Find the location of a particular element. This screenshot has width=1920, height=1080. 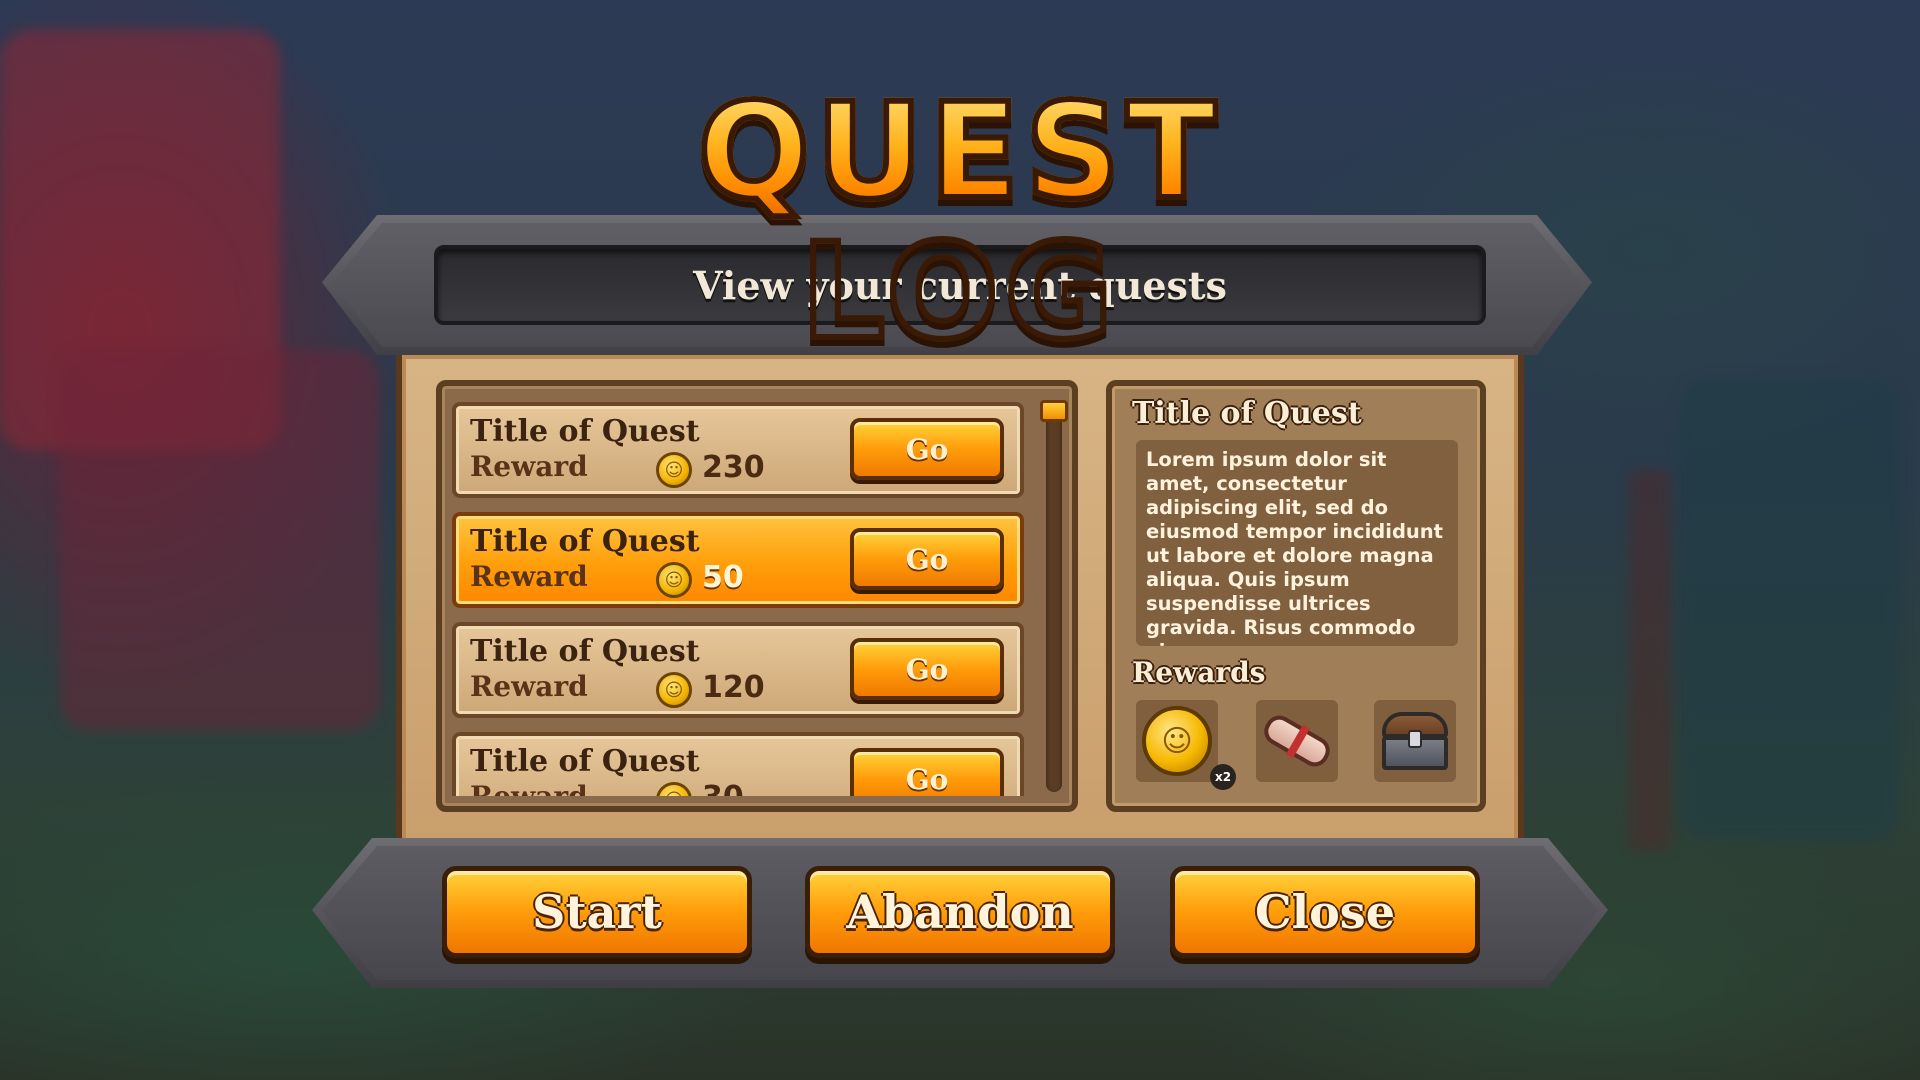

quest-row: Title of Quest Reward ☺ 120 Go is located at coordinates (738, 670).